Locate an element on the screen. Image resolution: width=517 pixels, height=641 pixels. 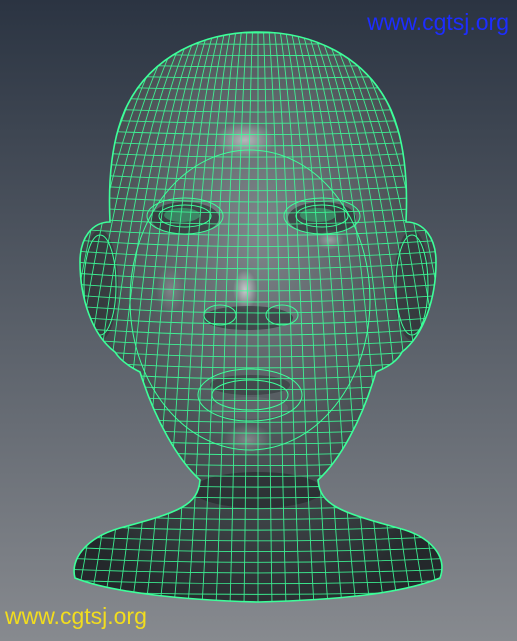
chin-highlight is located at coordinates (248, 440).